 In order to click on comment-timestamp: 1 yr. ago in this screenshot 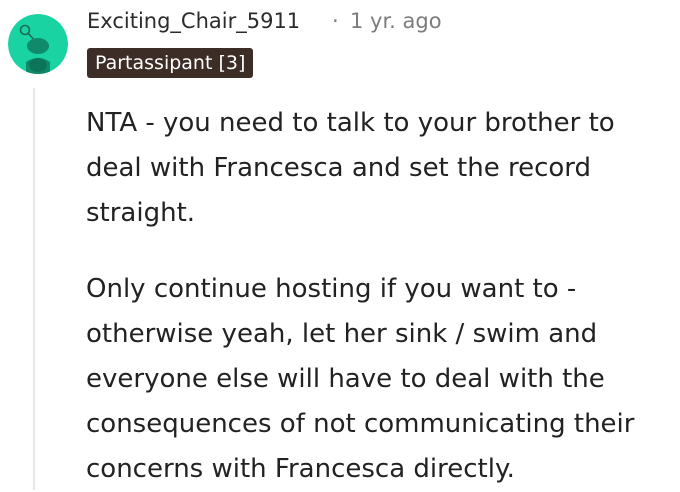, I will do `click(396, 21)`.